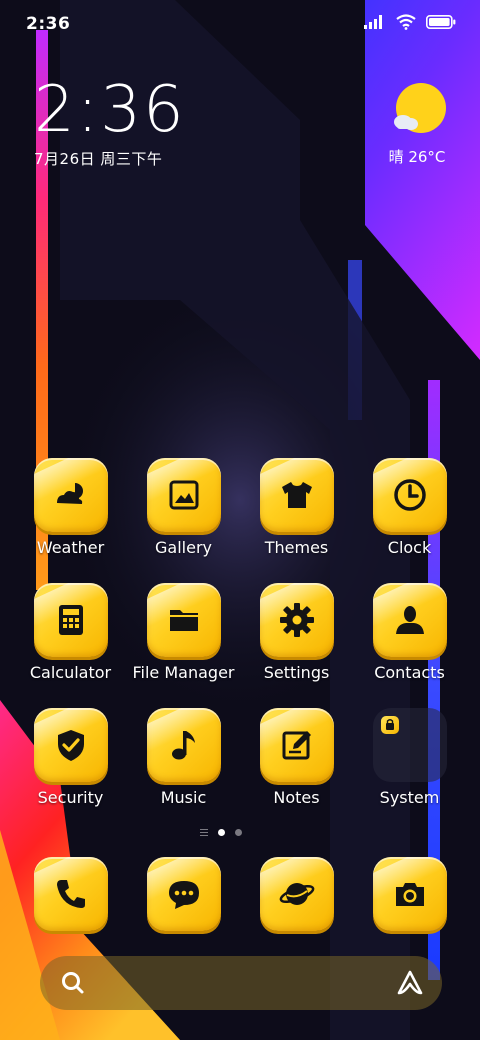 The width and height of the screenshot is (480, 1040). I want to click on app-label: Contacts, so click(409, 672).